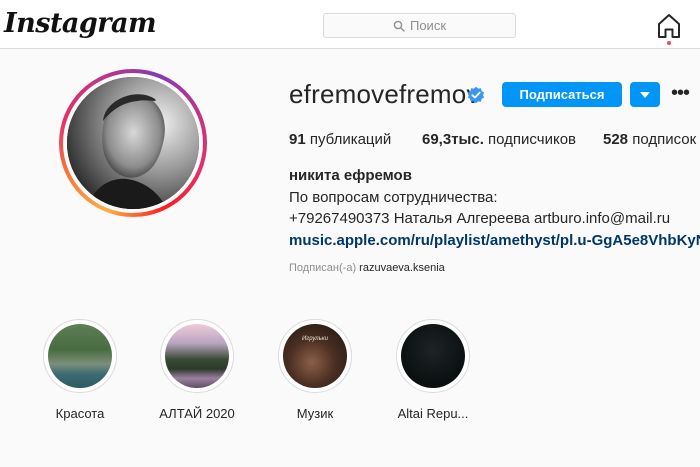 Image resolution: width=700 pixels, height=467 pixels. Describe the element at coordinates (80, 413) in the screenshot. I see `highlight-label: Красота` at that location.